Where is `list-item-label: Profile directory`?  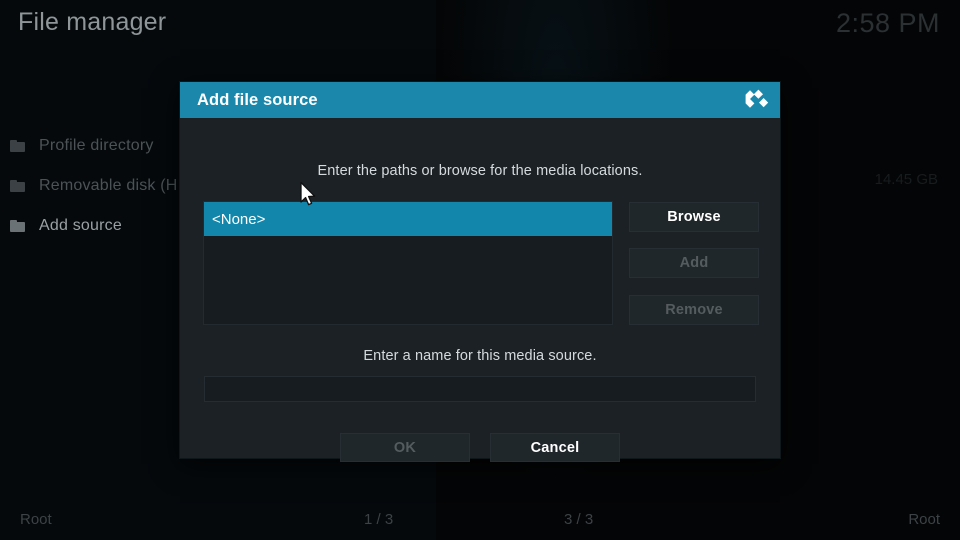 list-item-label: Profile directory is located at coordinates (96, 145).